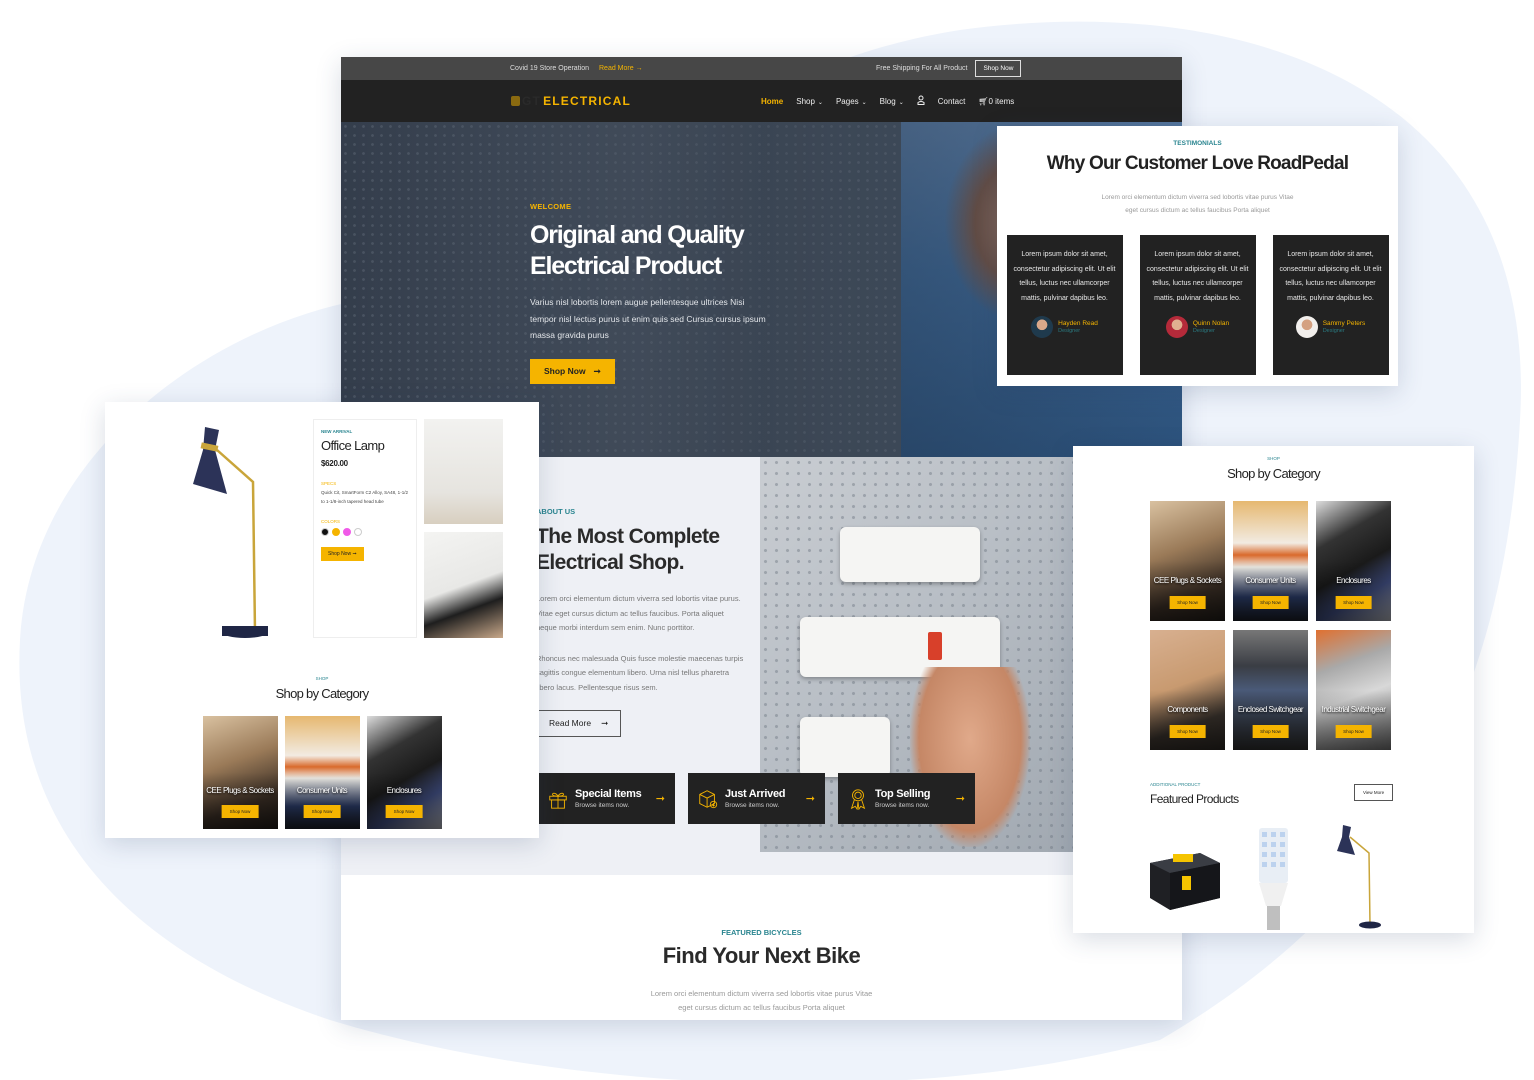  Describe the element at coordinates (1176, 327) in the screenshot. I see `avatar` at that location.